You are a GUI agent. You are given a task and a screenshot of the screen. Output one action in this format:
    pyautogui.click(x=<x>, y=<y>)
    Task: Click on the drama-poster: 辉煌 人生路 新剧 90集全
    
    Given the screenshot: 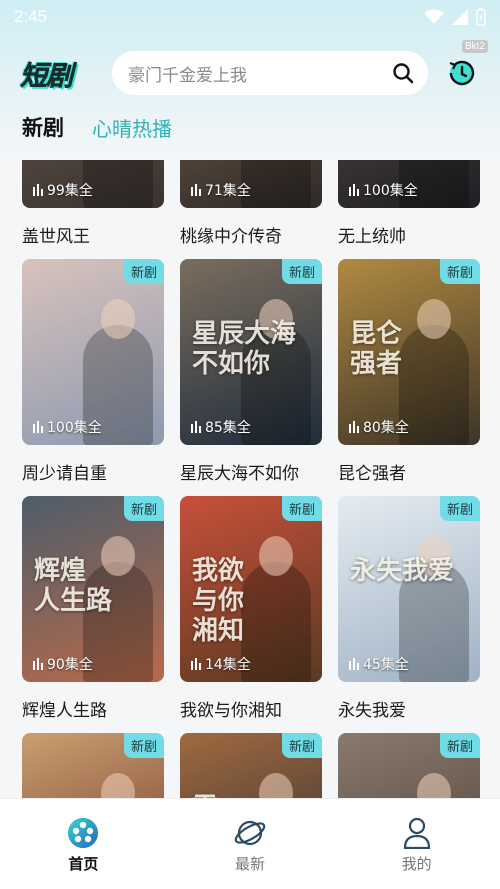 What is the action you would take?
    pyautogui.click(x=93, y=589)
    